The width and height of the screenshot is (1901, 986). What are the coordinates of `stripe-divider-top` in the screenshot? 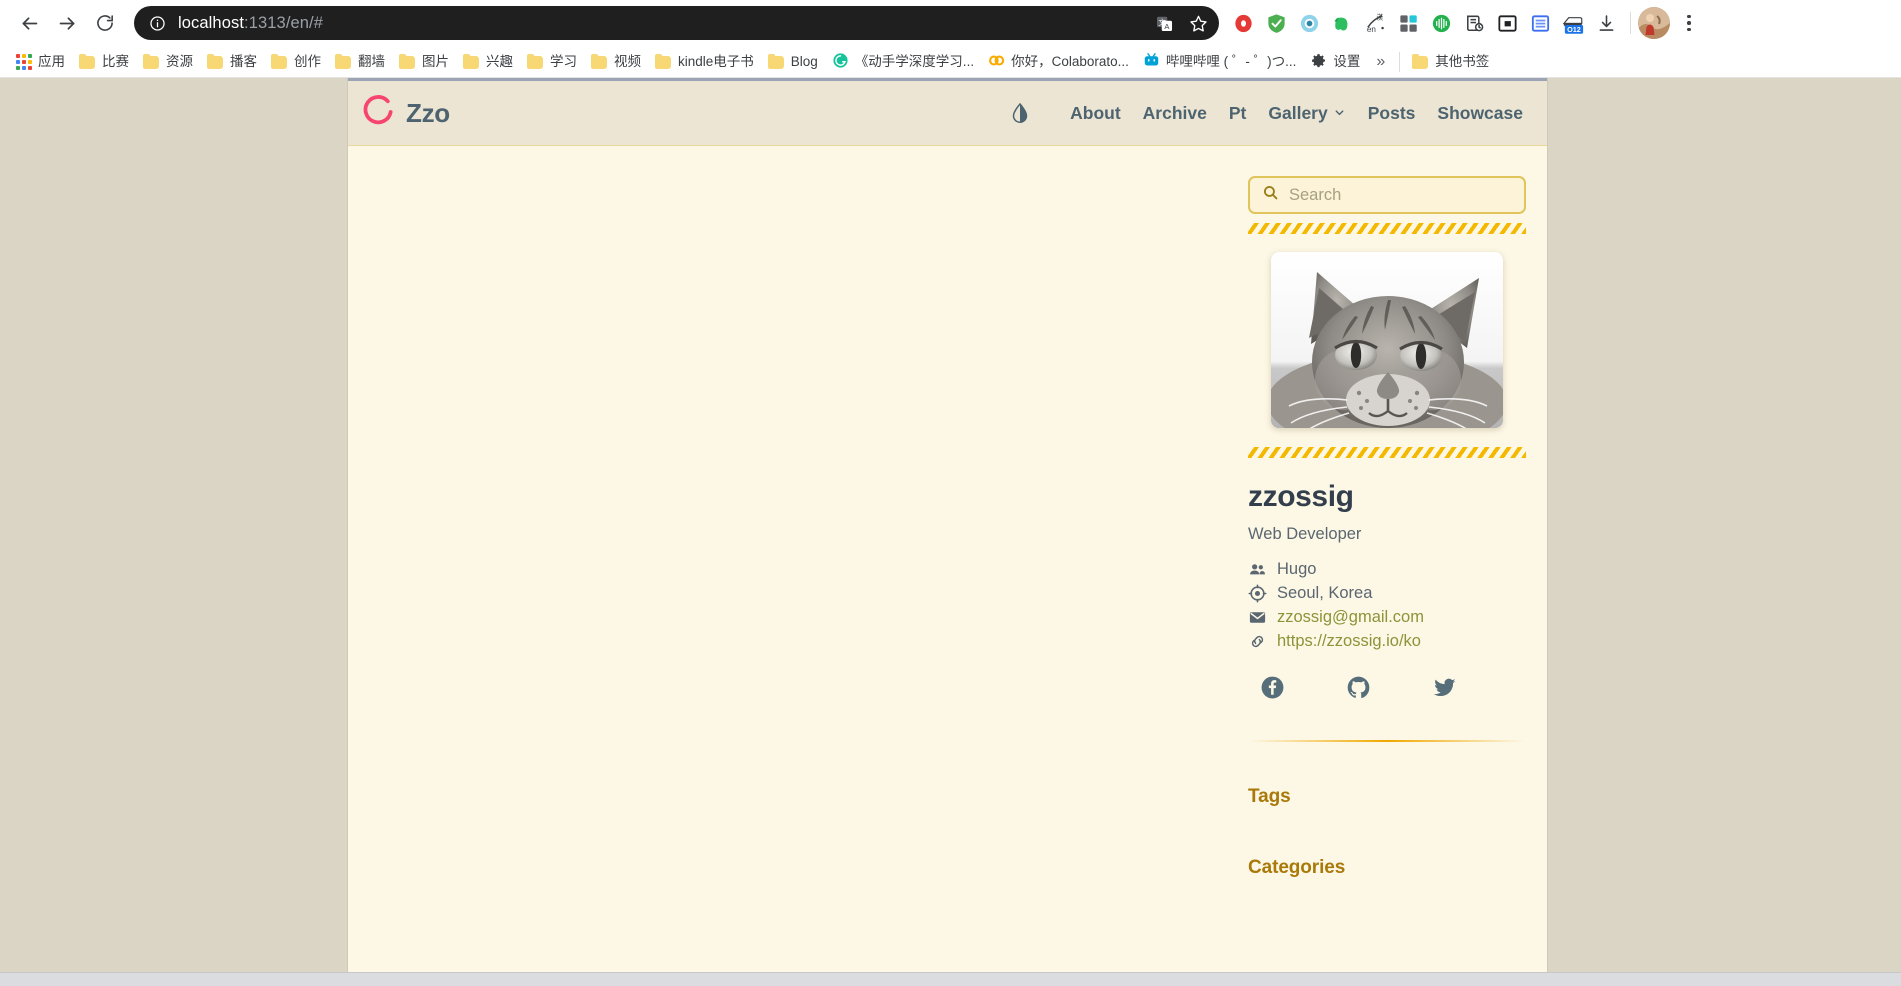 It's located at (1387, 228).